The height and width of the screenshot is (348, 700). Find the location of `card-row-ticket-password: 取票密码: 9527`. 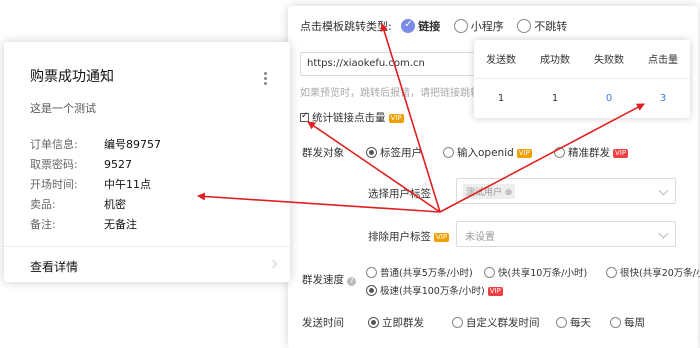

card-row-ticket-password: 取票密码: 9527 is located at coordinates (81, 164).